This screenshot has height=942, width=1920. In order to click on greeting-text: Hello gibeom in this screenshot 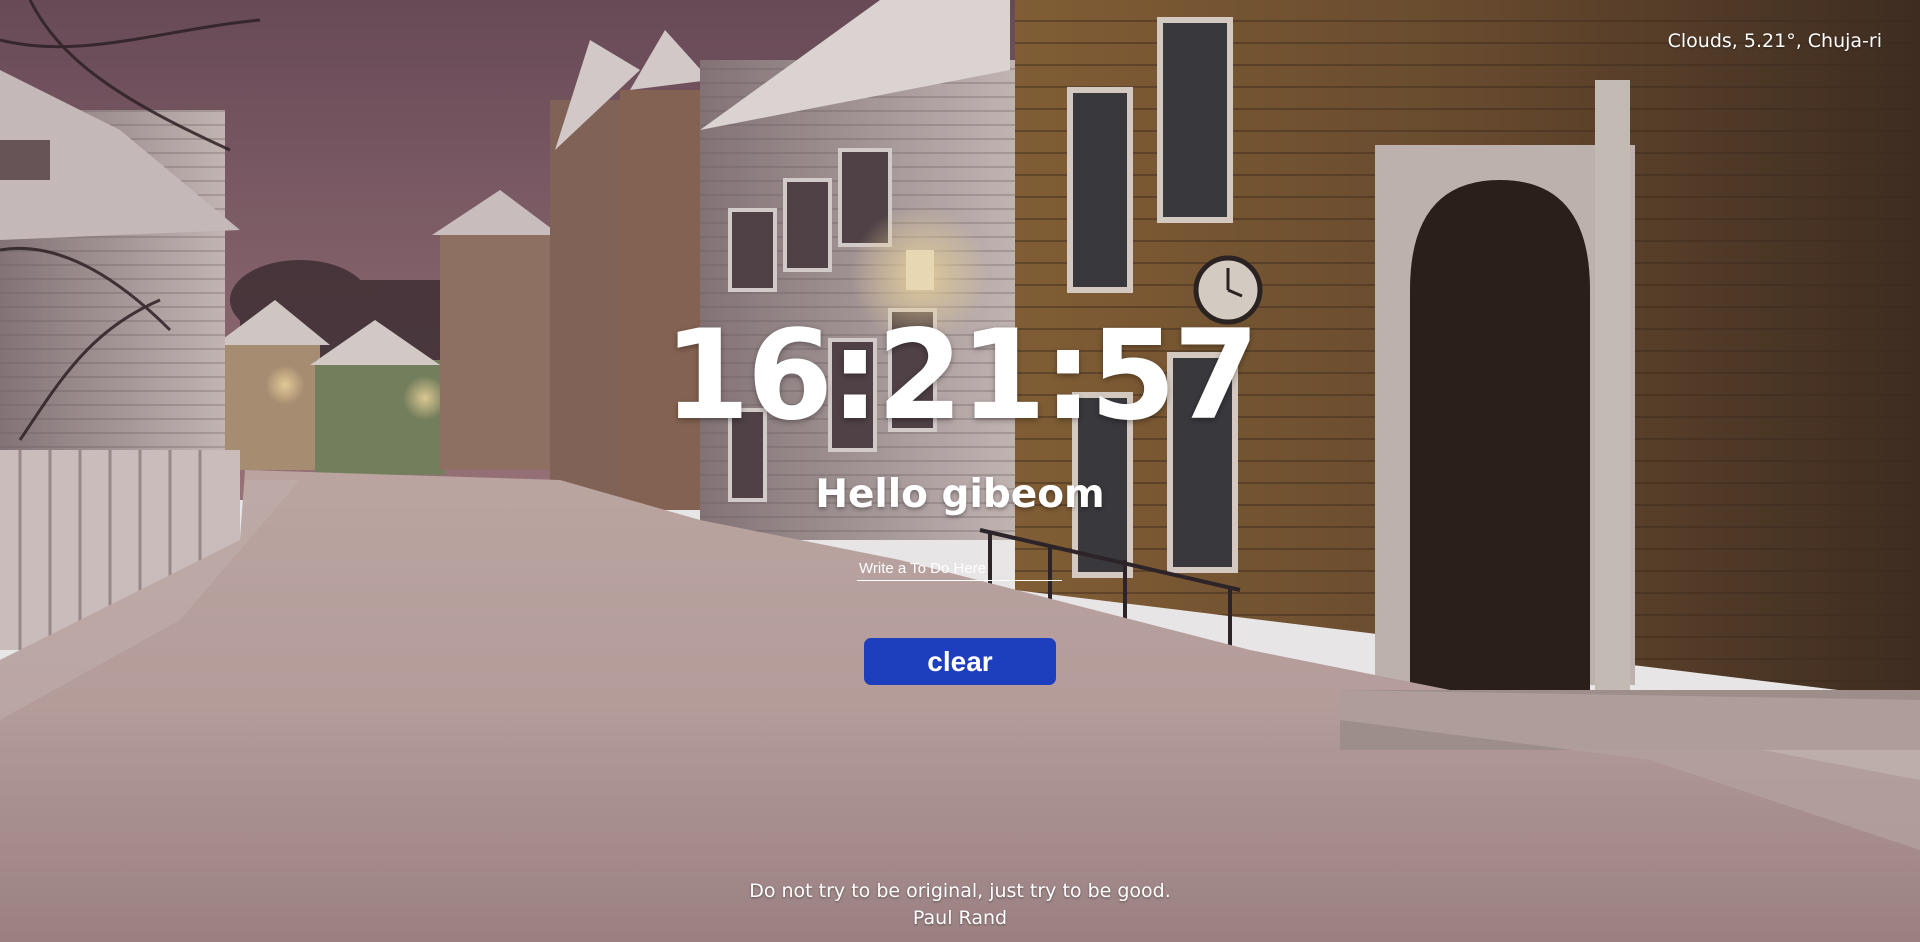, I will do `click(960, 494)`.